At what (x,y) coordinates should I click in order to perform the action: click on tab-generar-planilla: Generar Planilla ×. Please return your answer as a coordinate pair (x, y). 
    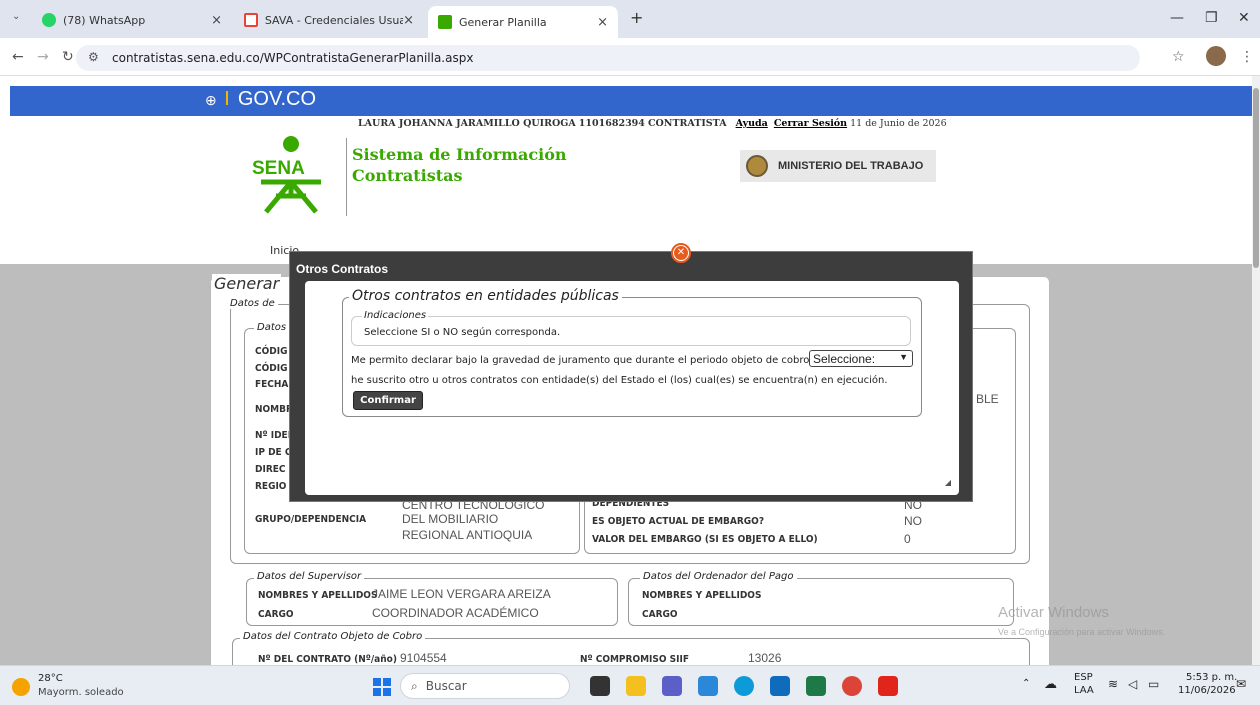
    Looking at the image, I should click on (523, 22).